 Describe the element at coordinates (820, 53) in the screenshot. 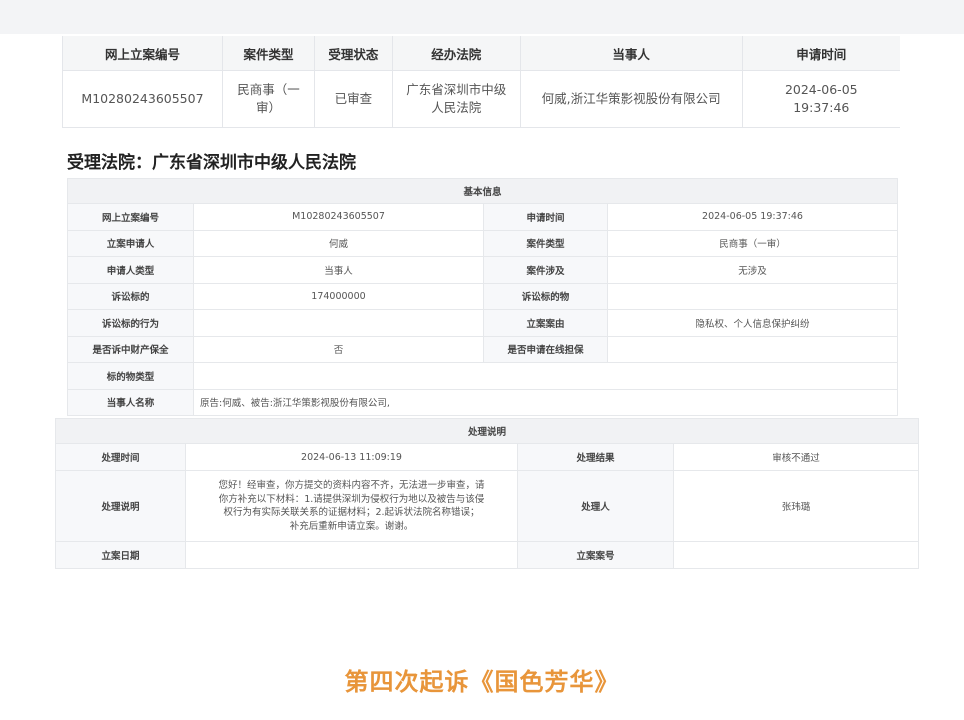

I see `header-time: 申请时间` at that location.